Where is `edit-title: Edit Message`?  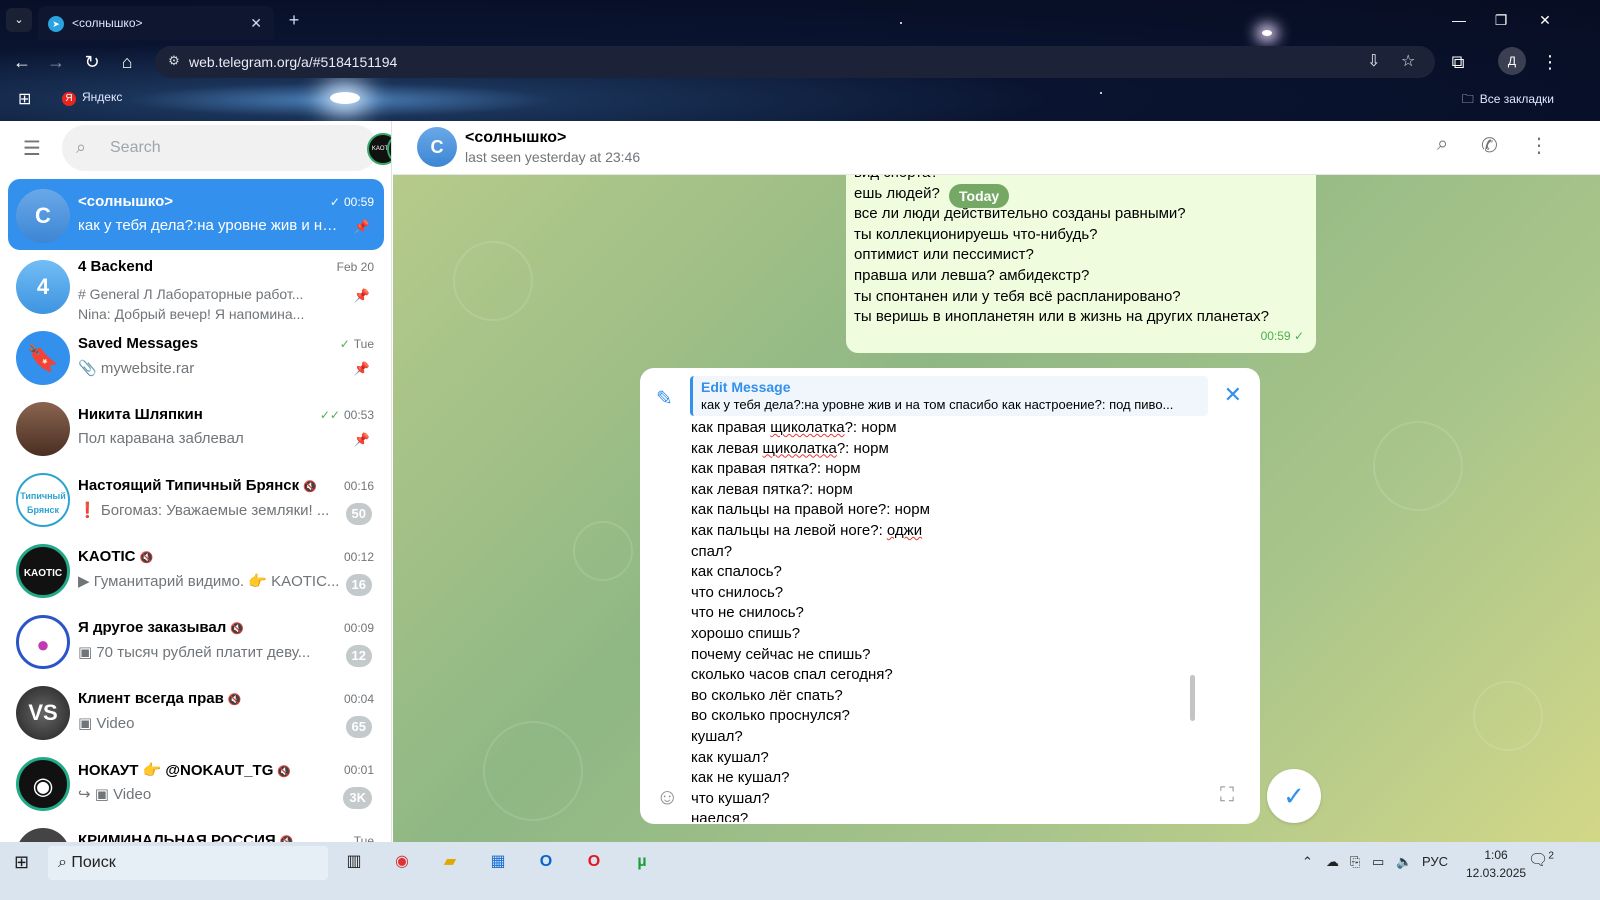
edit-title: Edit Message is located at coordinates (746, 387).